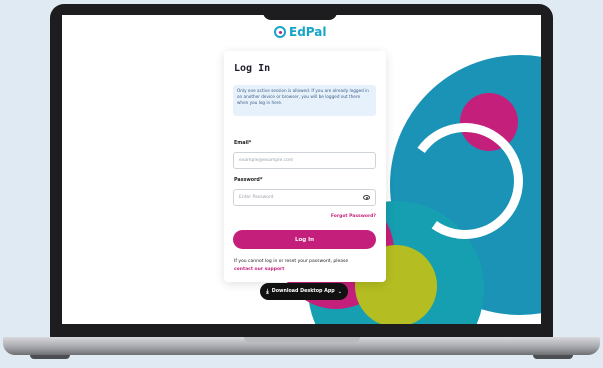  Describe the element at coordinates (353, 216) in the screenshot. I see `forgot-password-link: Forgot Password?` at that location.